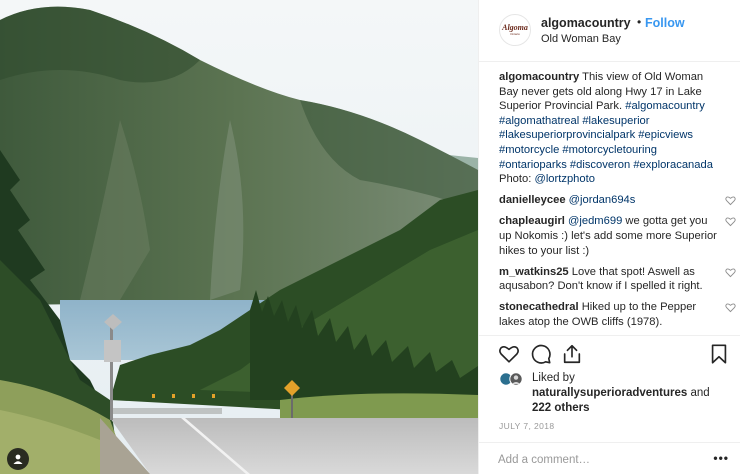 The height and width of the screenshot is (474, 740). What do you see at coordinates (721, 458) in the screenshot?
I see `more-options-button: •••` at bounding box center [721, 458].